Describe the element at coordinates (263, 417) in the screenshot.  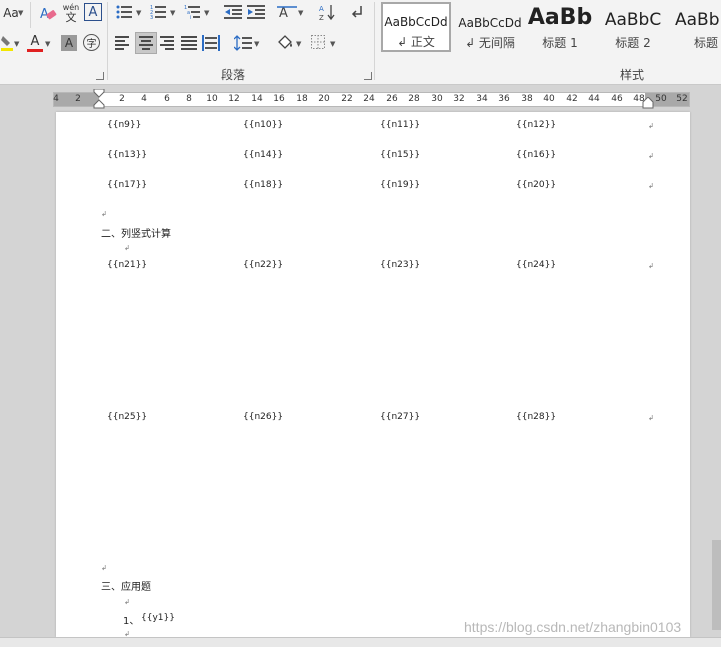
I see `placeholder-n26: {{n26}}` at that location.